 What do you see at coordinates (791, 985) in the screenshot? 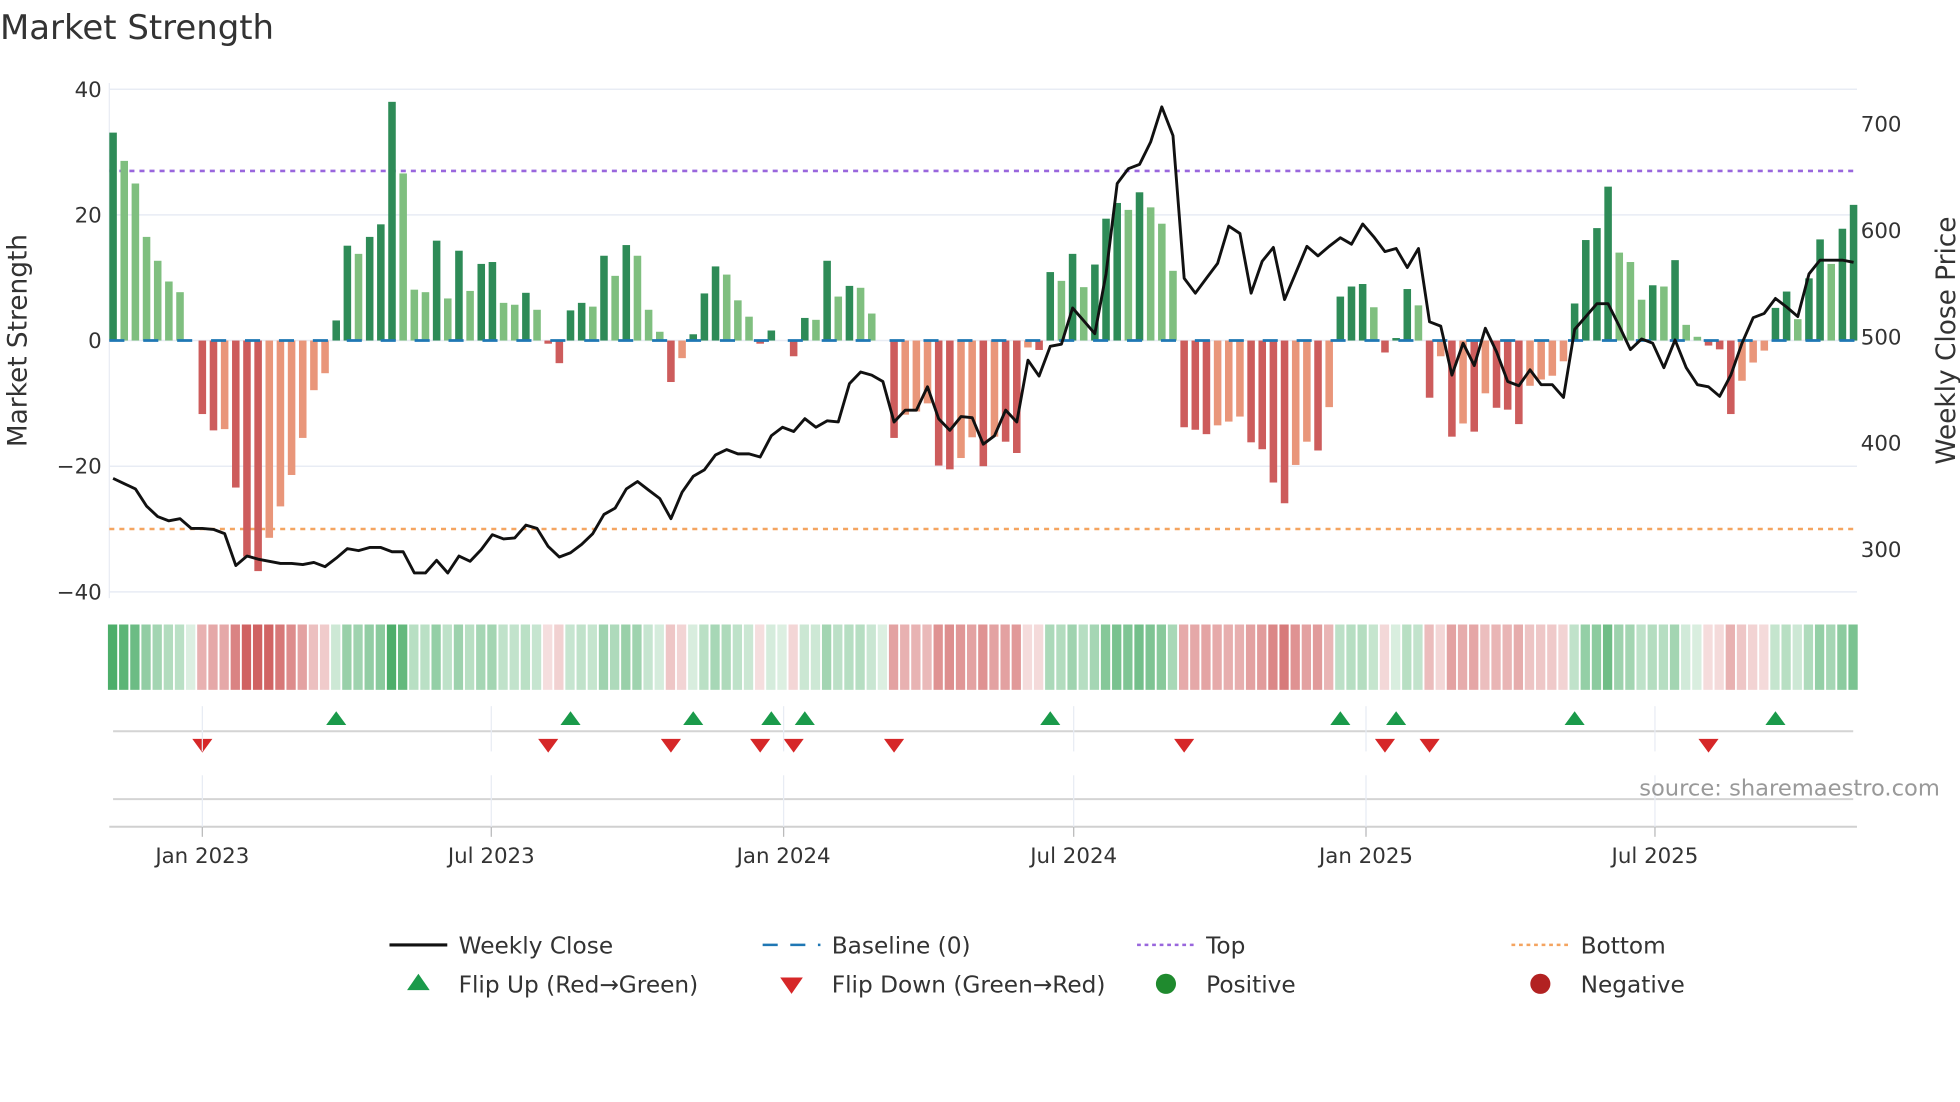
I see `legend-flip-down-icon` at bounding box center [791, 985].